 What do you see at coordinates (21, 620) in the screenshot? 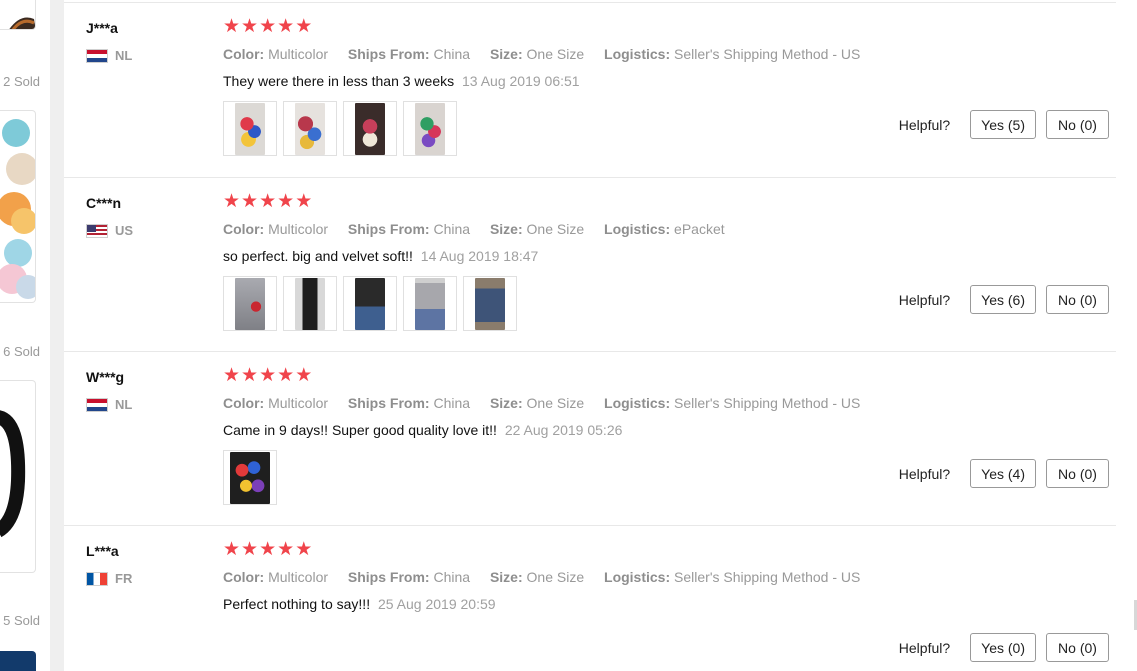
I see `sold-count: 5 Sold` at bounding box center [21, 620].